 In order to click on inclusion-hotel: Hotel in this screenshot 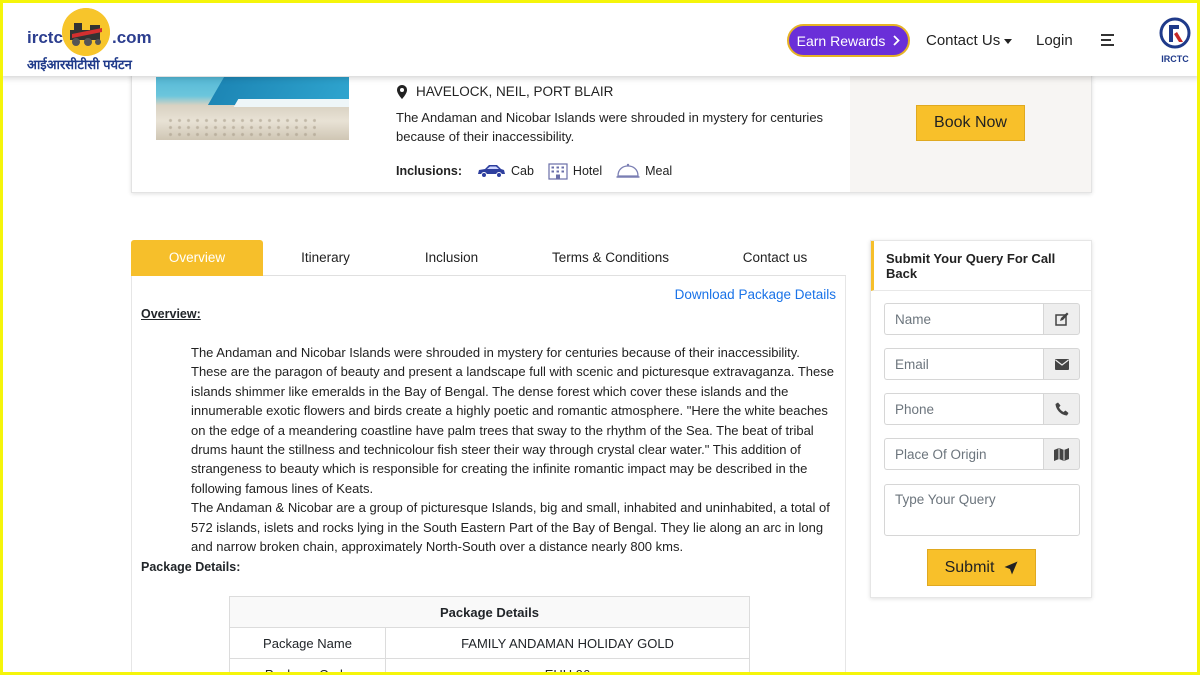, I will do `click(575, 171)`.